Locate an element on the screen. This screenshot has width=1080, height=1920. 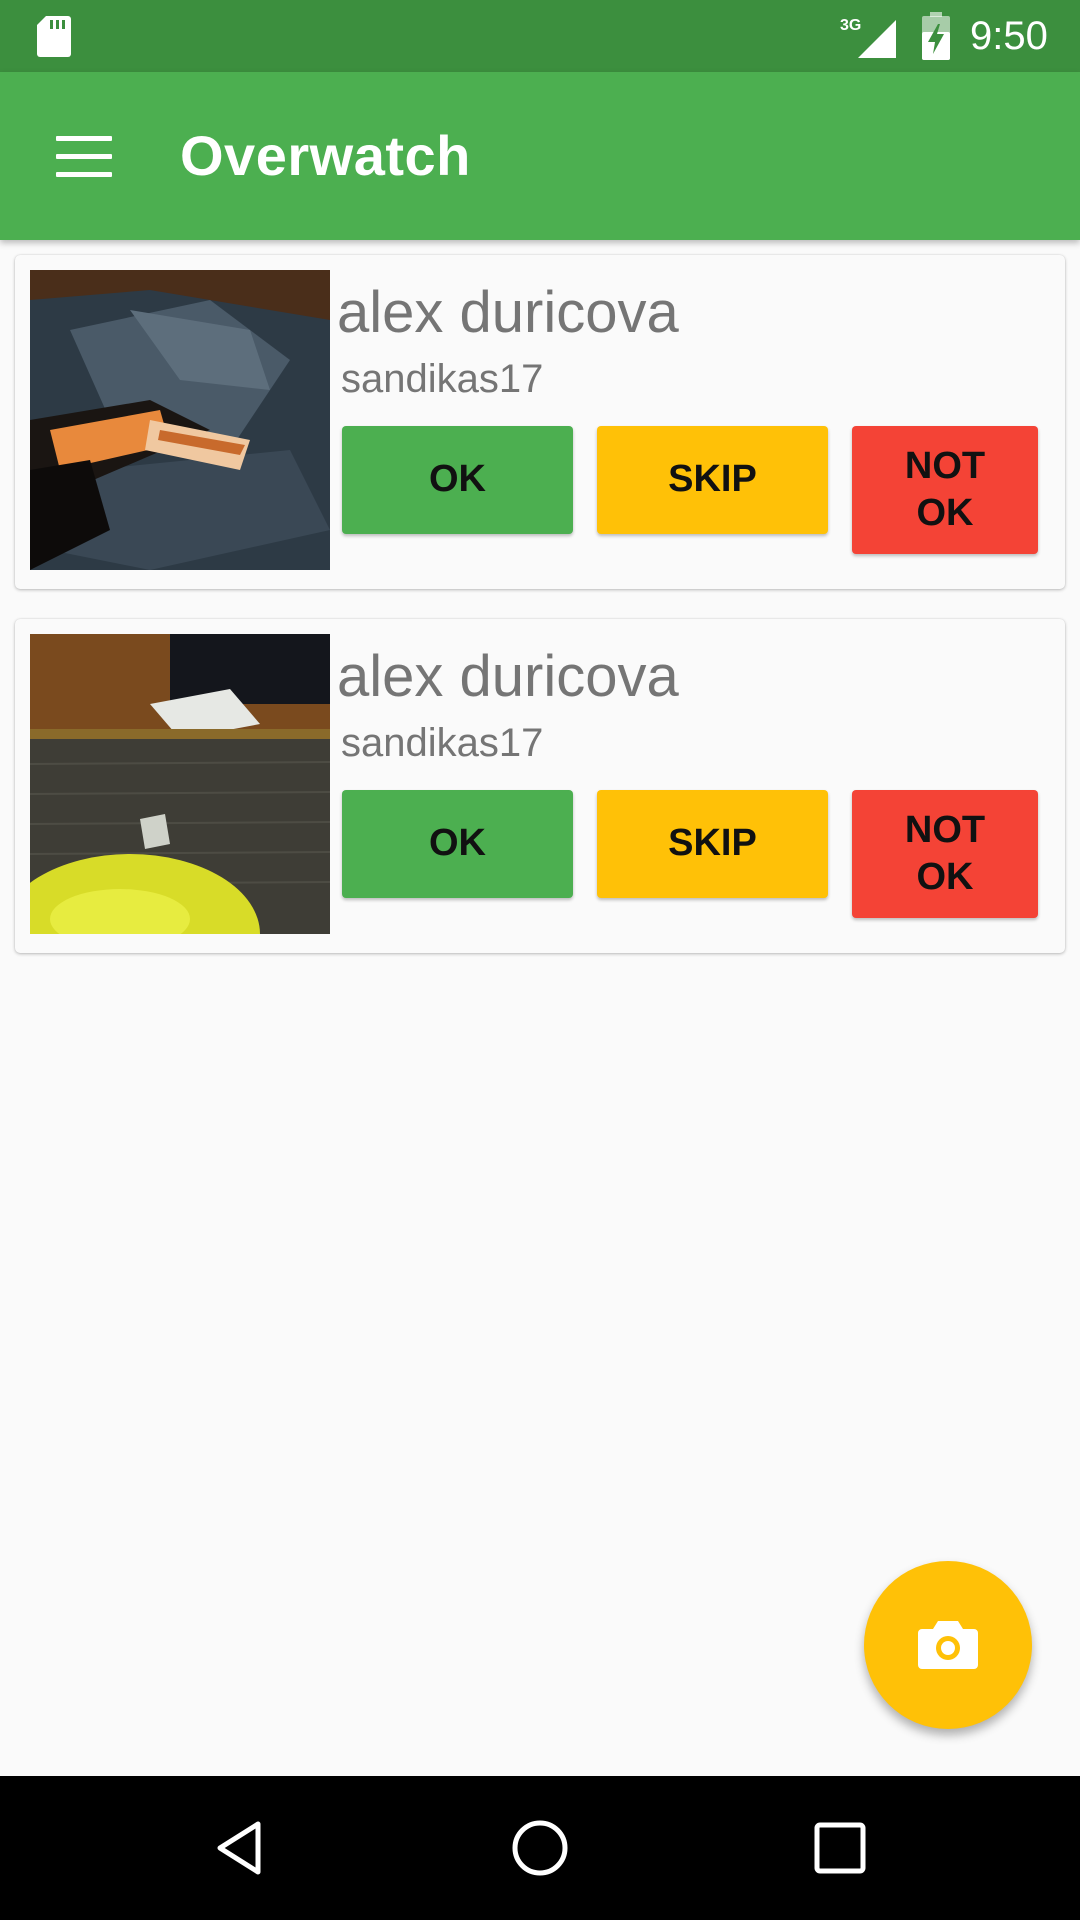
app-bar: Overwatch is located at coordinates (540, 156).